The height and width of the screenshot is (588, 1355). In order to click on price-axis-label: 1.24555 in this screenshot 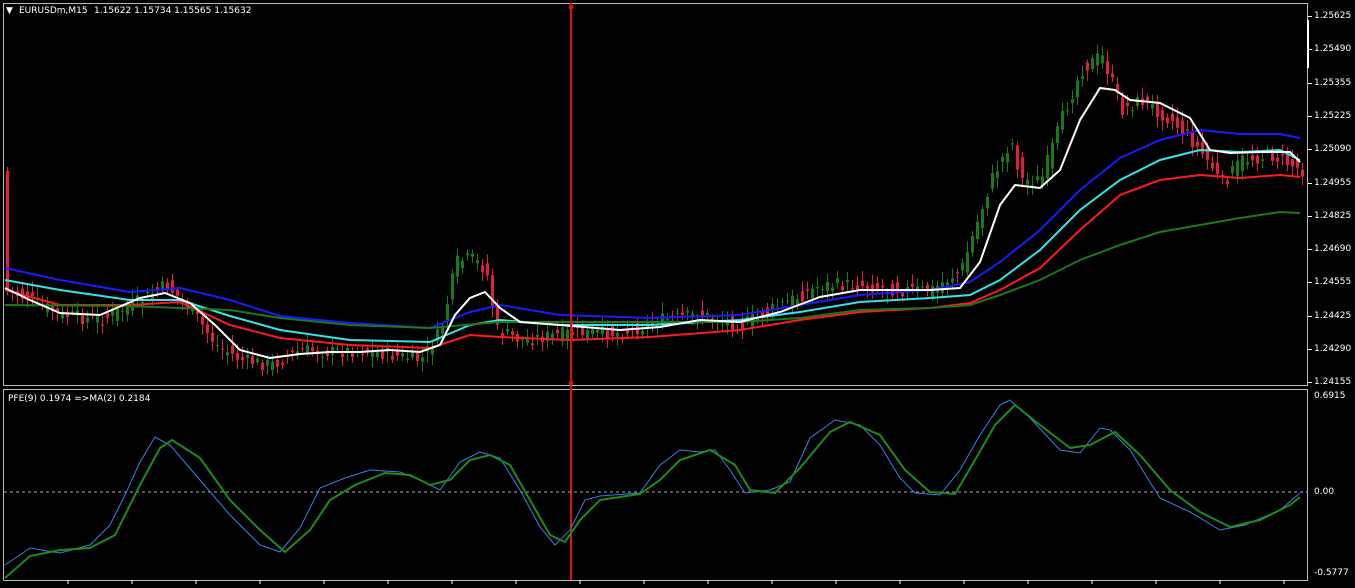, I will do `click(1333, 282)`.